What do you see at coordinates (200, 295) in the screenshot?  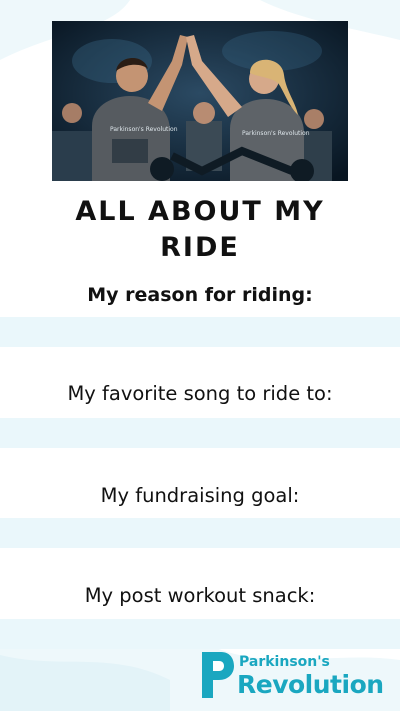 I see `prompt-reason-label: My reason for riding:` at bounding box center [200, 295].